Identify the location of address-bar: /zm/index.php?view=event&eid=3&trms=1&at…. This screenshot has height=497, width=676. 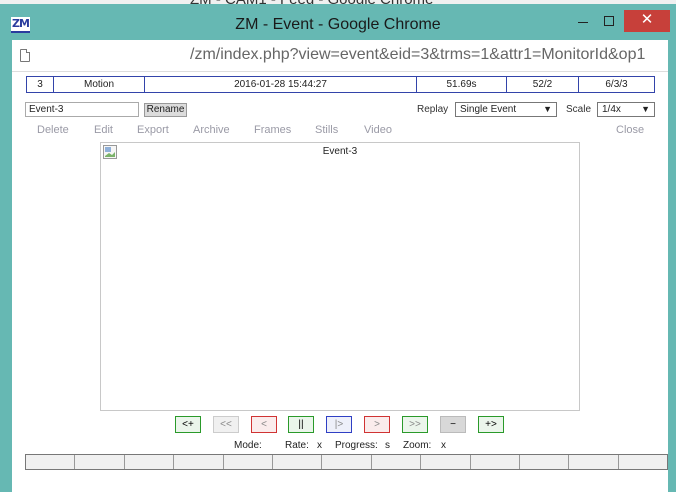
(340, 55).